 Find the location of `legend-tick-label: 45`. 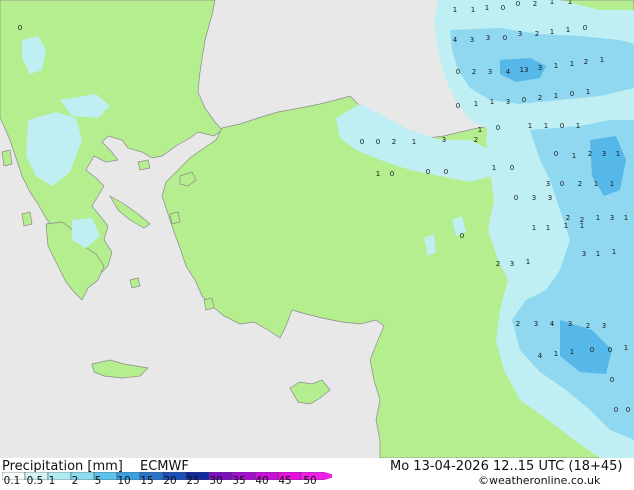

legend-tick-label: 45 is located at coordinates (285, 481).